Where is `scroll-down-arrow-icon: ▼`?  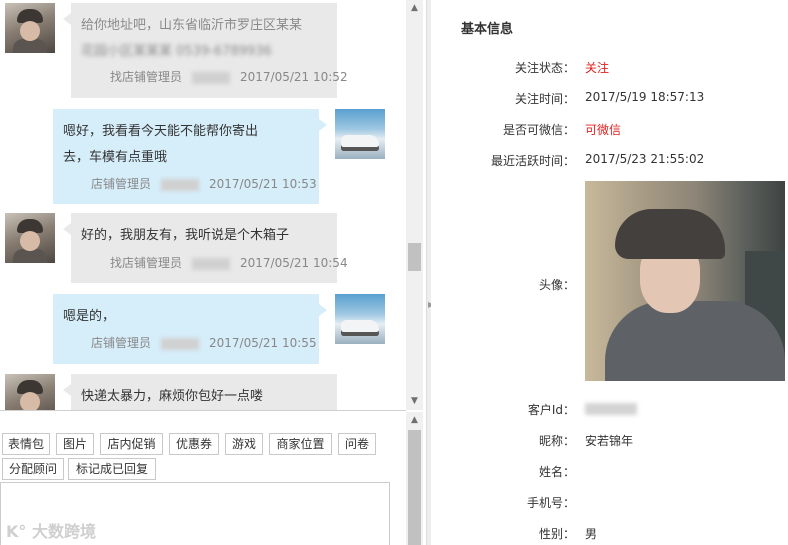 scroll-down-arrow-icon: ▼ is located at coordinates (414, 401).